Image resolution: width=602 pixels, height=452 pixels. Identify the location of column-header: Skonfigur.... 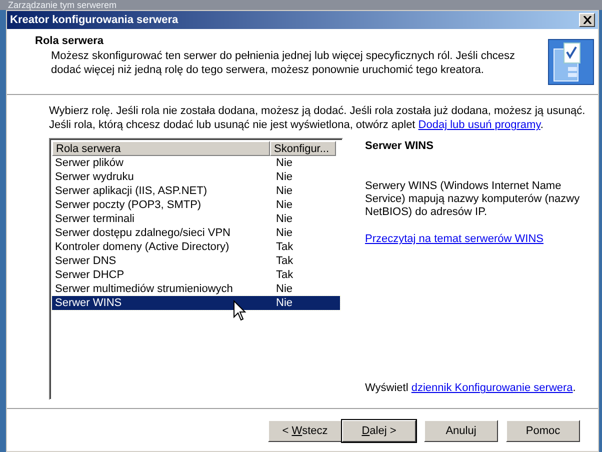
(303, 148).